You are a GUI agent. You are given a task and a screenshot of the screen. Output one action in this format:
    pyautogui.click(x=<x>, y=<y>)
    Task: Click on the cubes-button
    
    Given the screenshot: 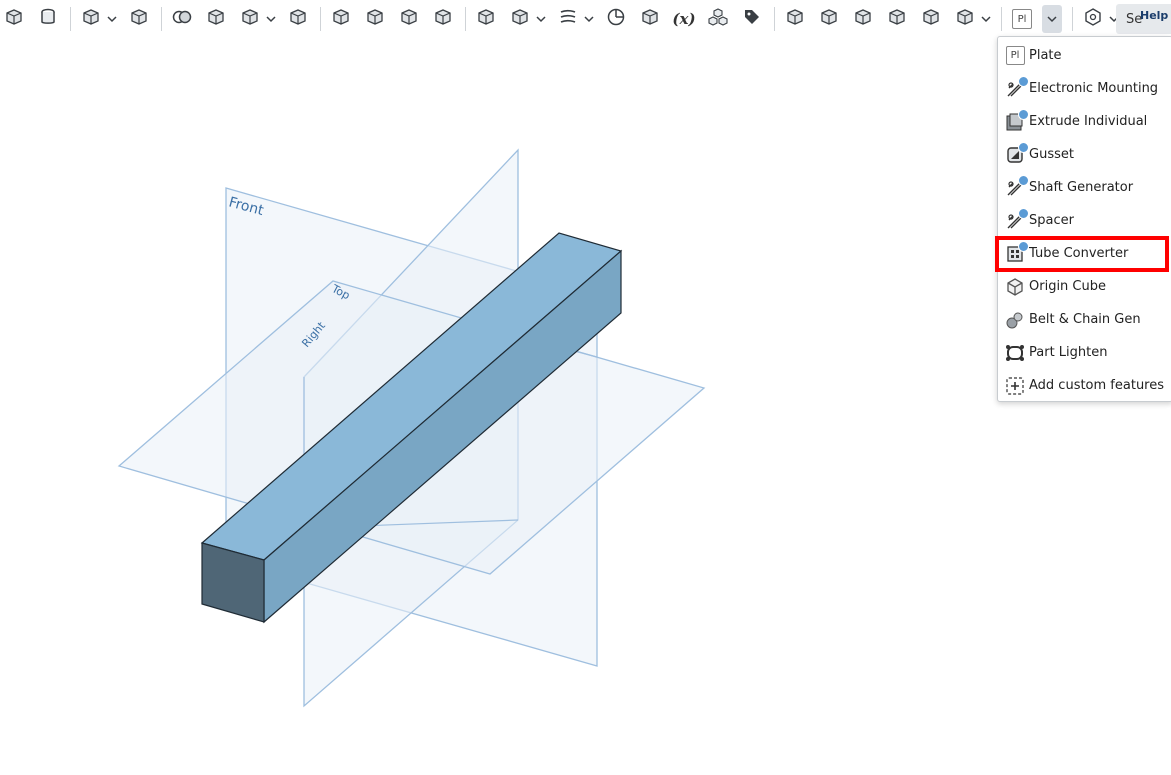 What is the action you would take?
    pyautogui.click(x=718, y=19)
    